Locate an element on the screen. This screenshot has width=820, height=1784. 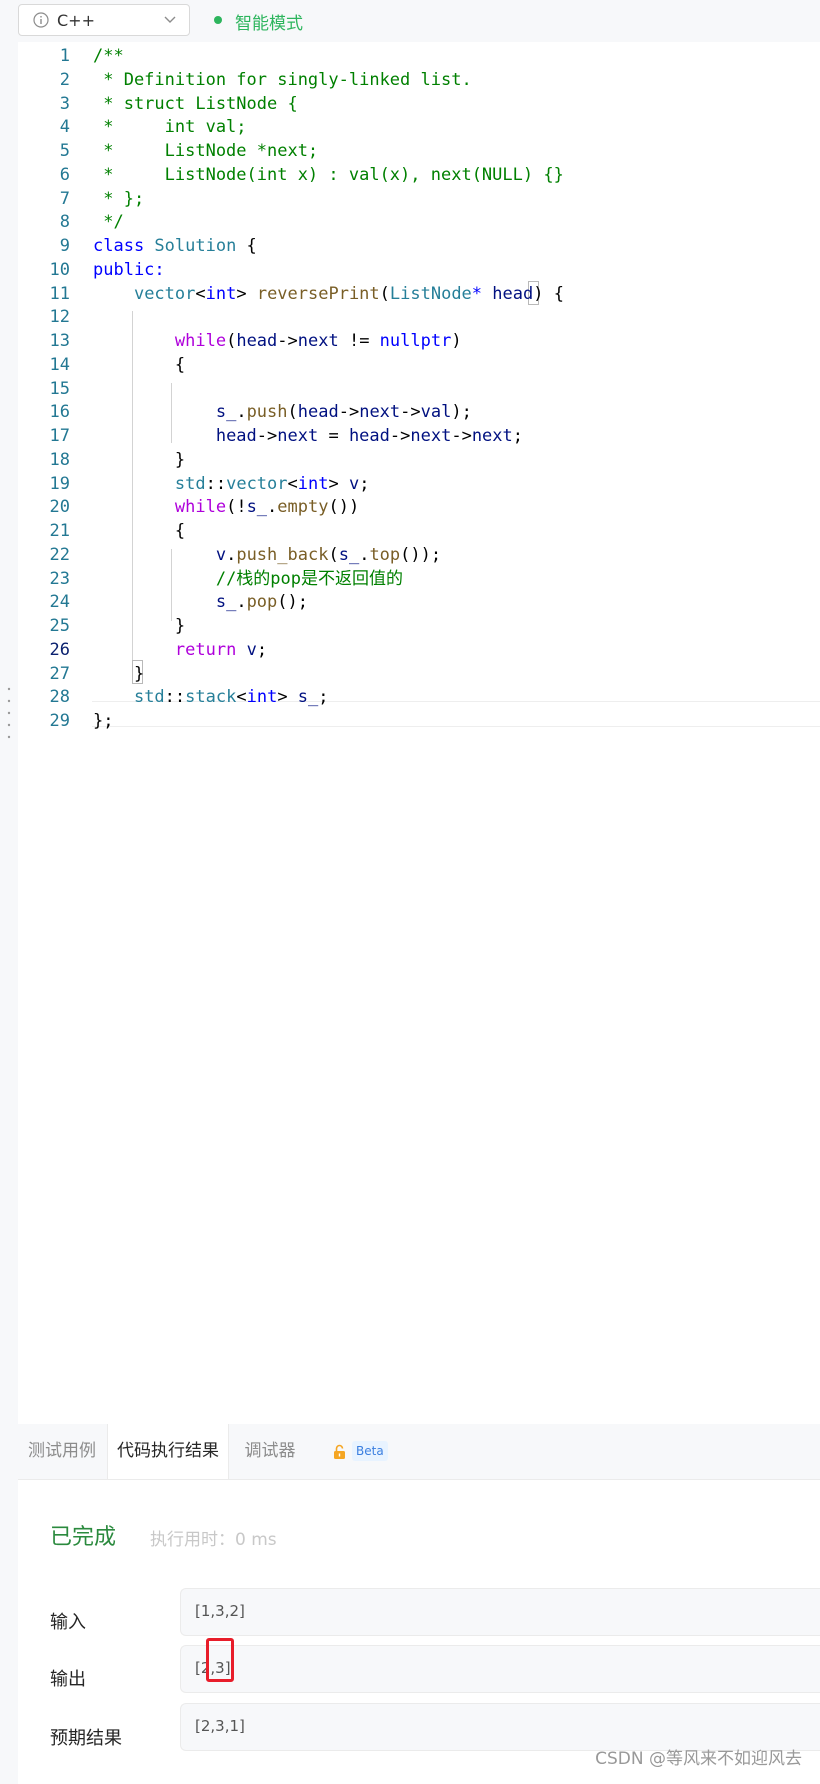
line-number: 28 is located at coordinates (59, 697).